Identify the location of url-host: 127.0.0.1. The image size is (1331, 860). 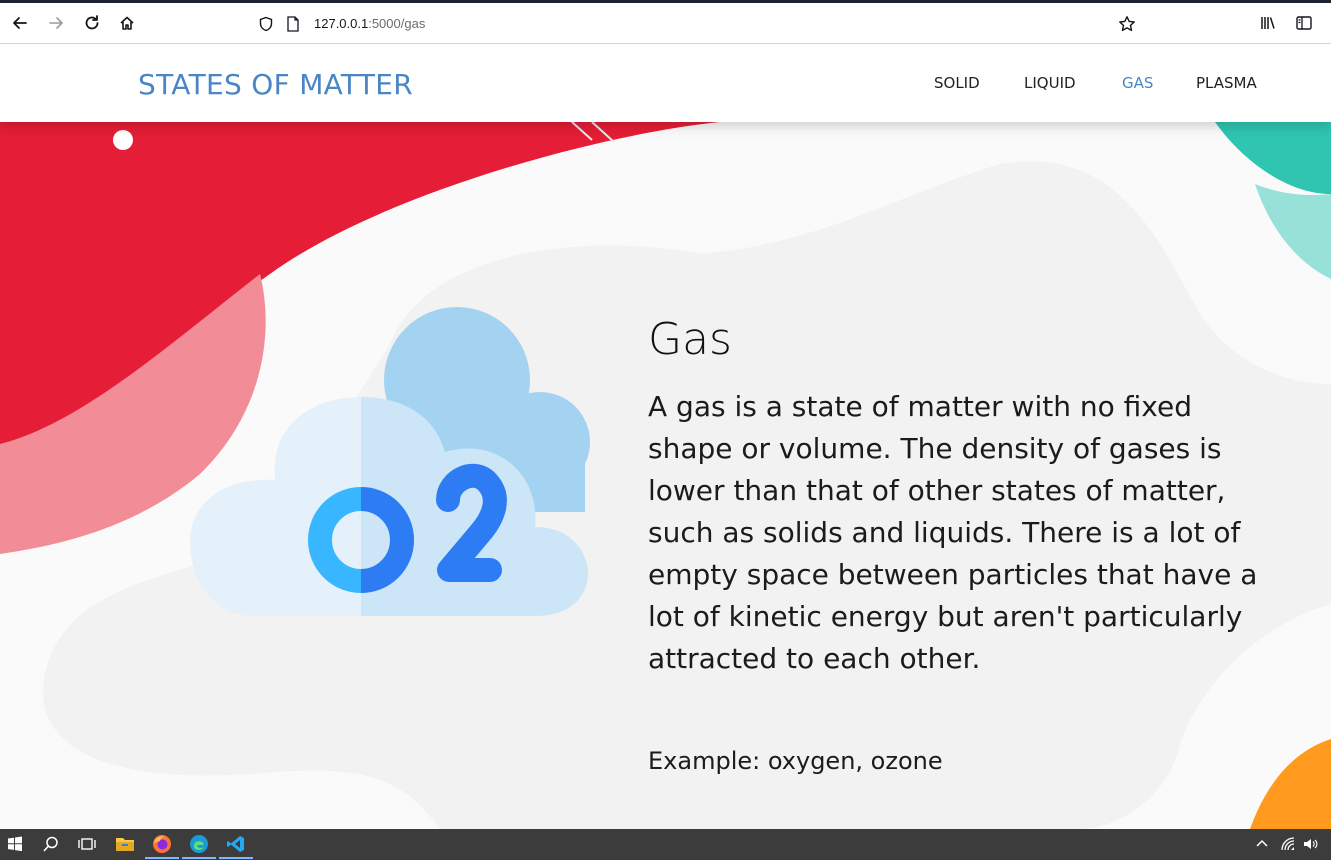
(341, 23).